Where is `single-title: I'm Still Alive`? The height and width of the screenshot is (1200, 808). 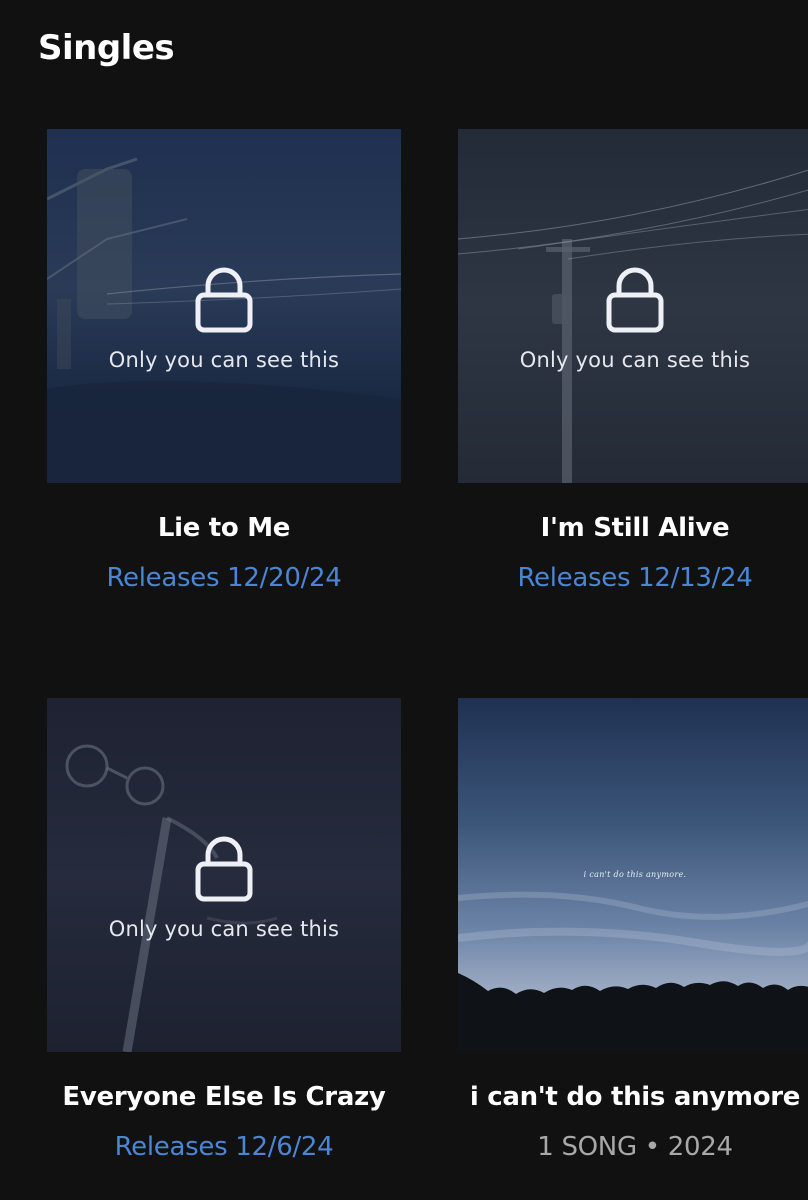 single-title: I'm Still Alive is located at coordinates (633, 528).